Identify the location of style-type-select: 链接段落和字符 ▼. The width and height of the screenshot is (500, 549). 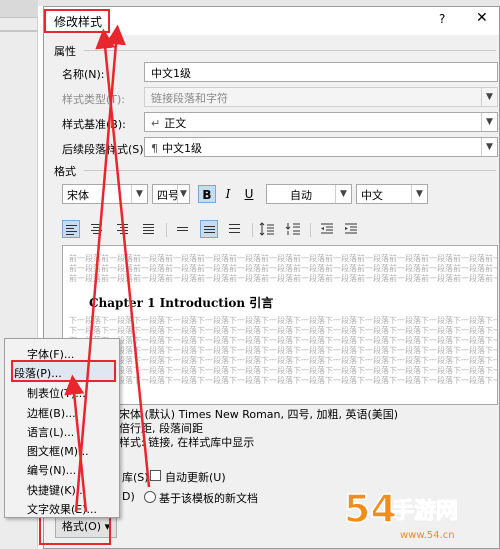
(321, 97).